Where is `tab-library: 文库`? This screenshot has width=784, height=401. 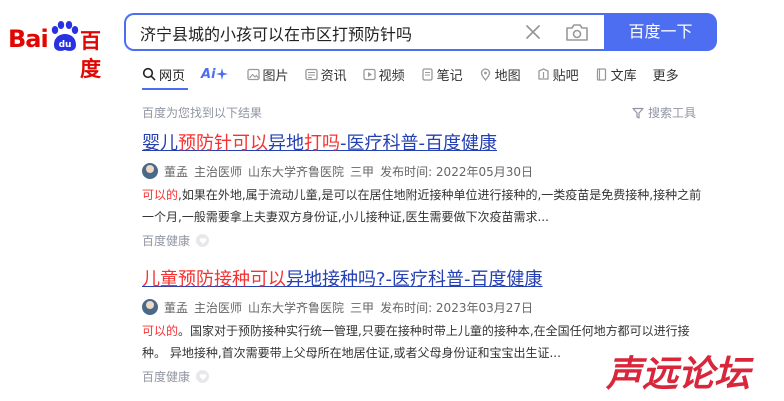
tab-library: 文库 is located at coordinates (616, 74).